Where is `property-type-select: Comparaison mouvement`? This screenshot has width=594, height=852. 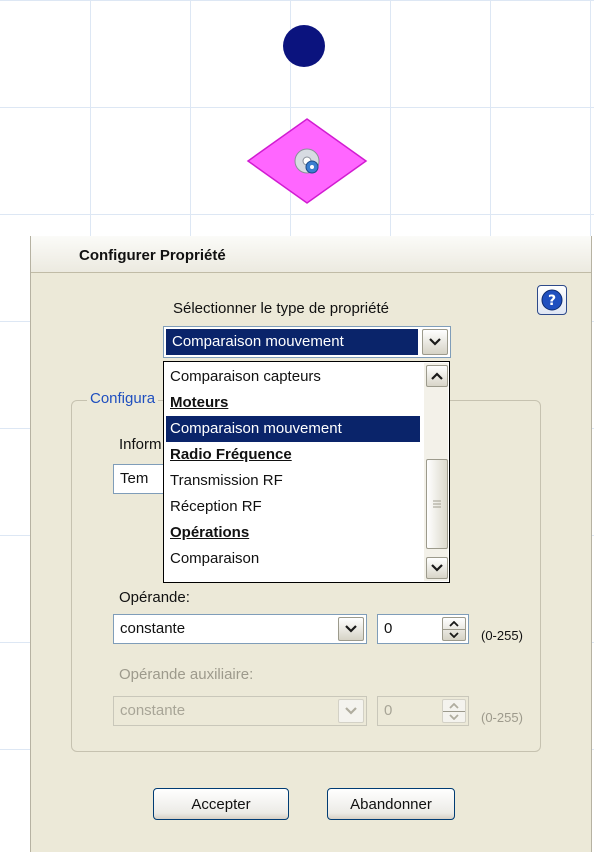 property-type-select: Comparaison mouvement is located at coordinates (307, 342).